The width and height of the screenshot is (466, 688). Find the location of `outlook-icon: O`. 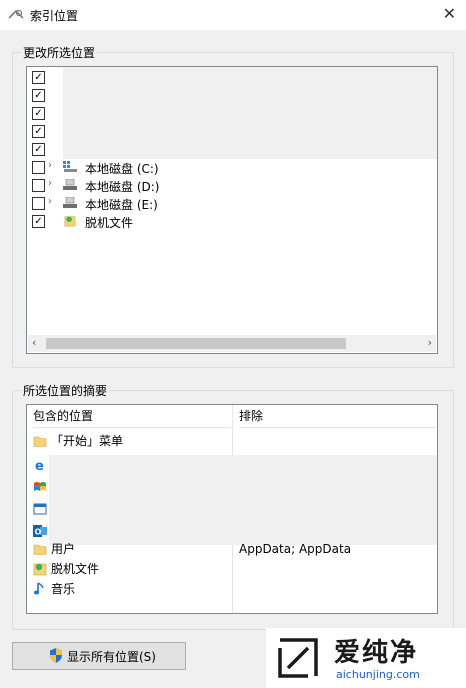

outlook-icon: O is located at coordinates (40, 531).